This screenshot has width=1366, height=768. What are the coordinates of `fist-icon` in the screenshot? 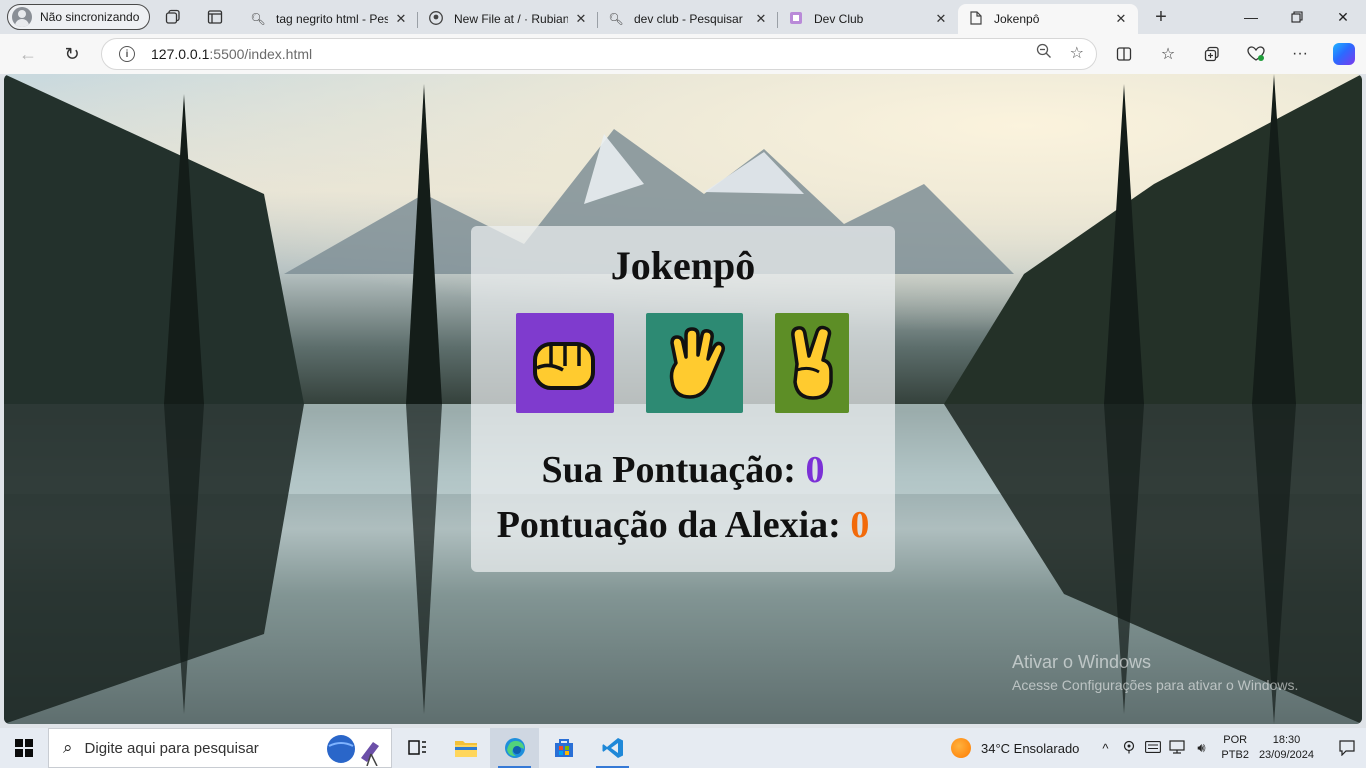 It's located at (564, 366).